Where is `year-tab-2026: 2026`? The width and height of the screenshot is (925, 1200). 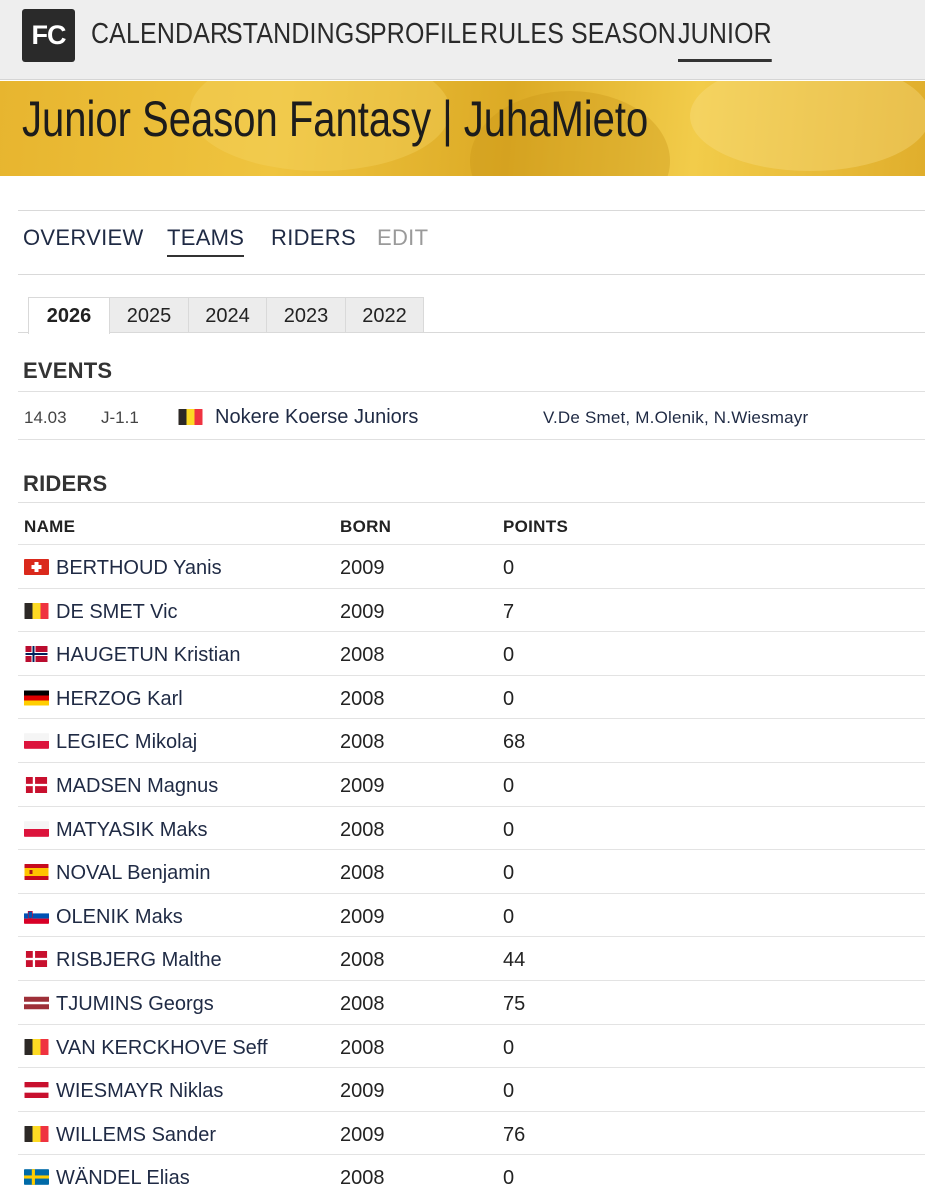 year-tab-2026: 2026 is located at coordinates (69, 315).